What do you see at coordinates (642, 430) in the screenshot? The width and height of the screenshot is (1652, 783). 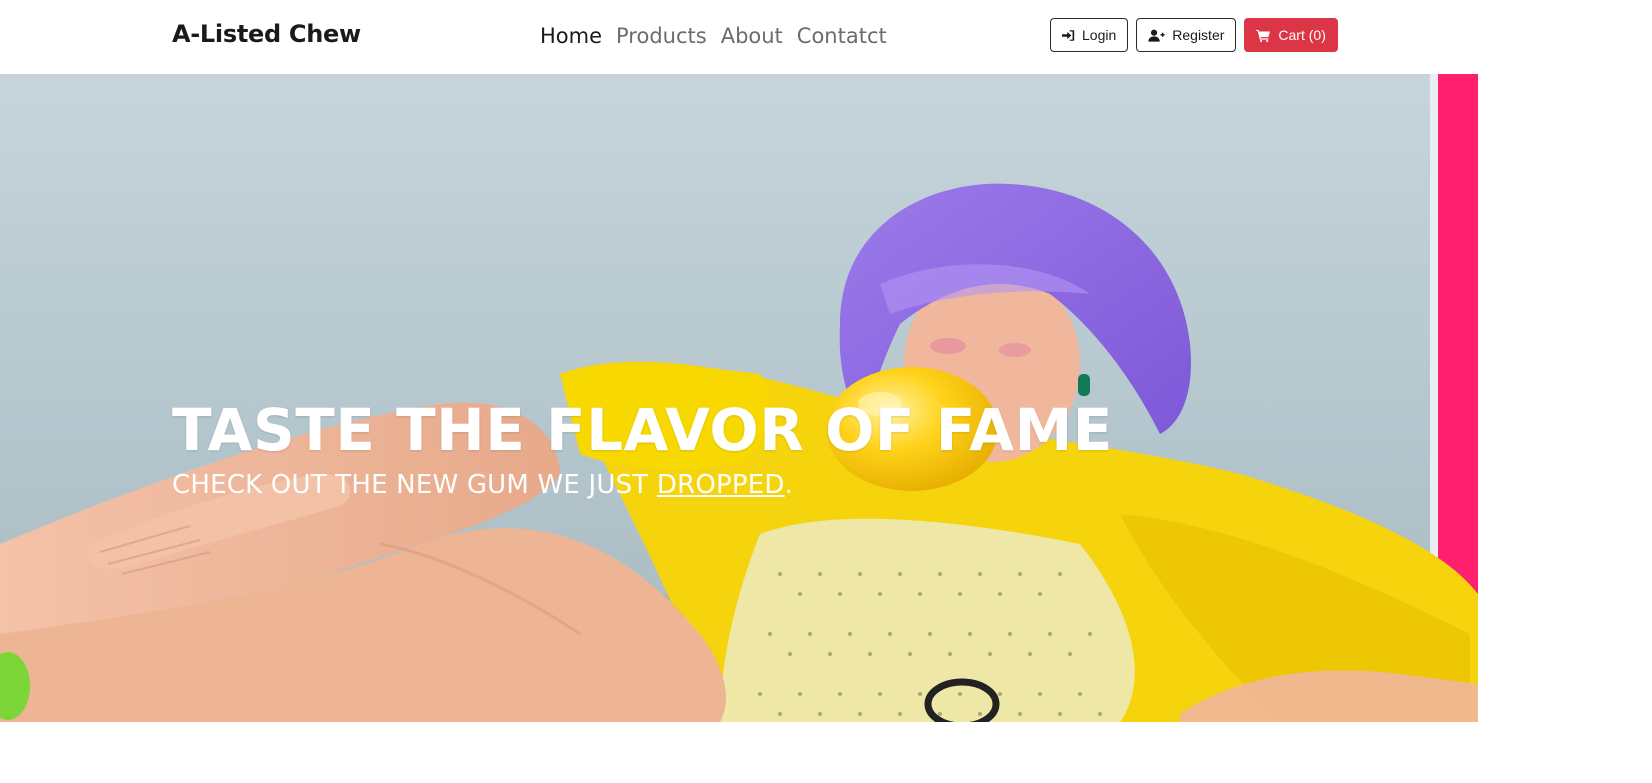 I see `hero-title: TASTE THE FLAVOR OF FAME` at bounding box center [642, 430].